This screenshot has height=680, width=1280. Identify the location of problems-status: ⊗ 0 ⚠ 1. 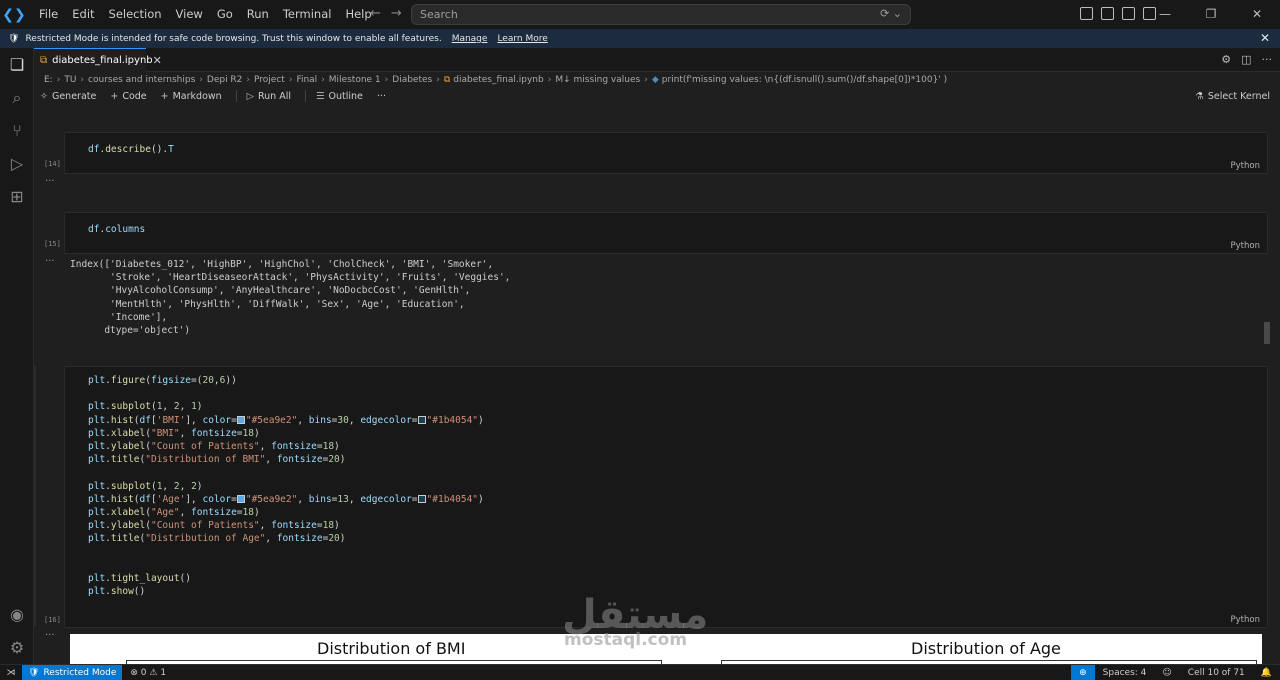
(148, 673).